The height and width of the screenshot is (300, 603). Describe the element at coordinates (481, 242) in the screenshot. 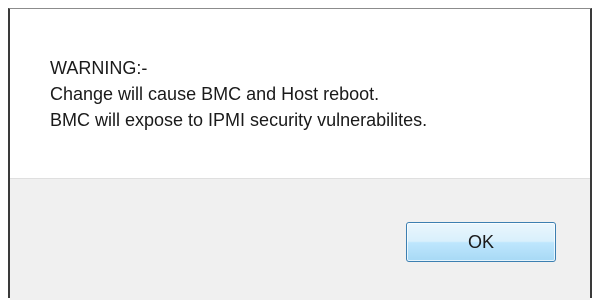

I see `ok-button: OK` at that location.